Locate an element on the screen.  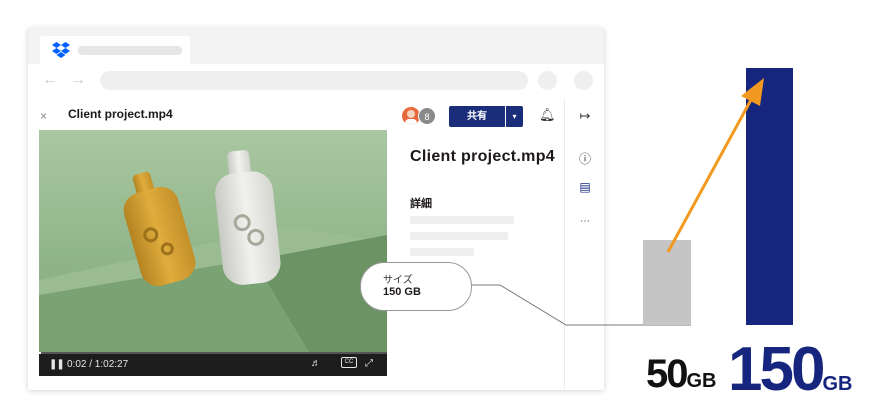
before-value: 50 is located at coordinates (667, 374).